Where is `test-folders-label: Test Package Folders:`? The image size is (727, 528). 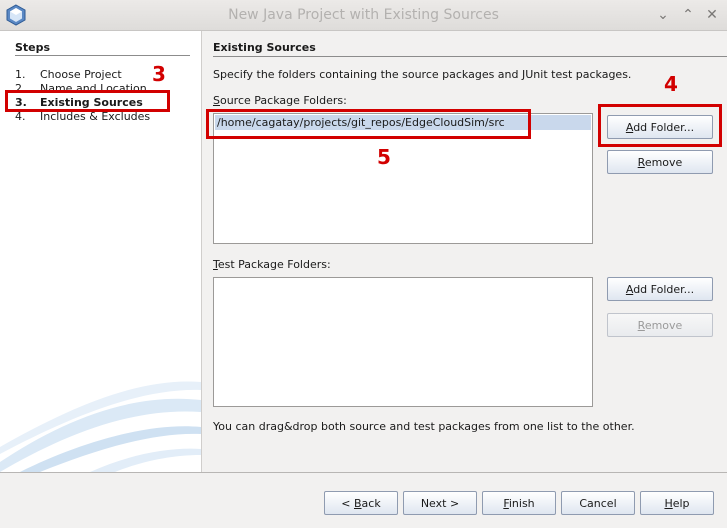
test-folders-label: Test Package Folders: is located at coordinates (272, 264).